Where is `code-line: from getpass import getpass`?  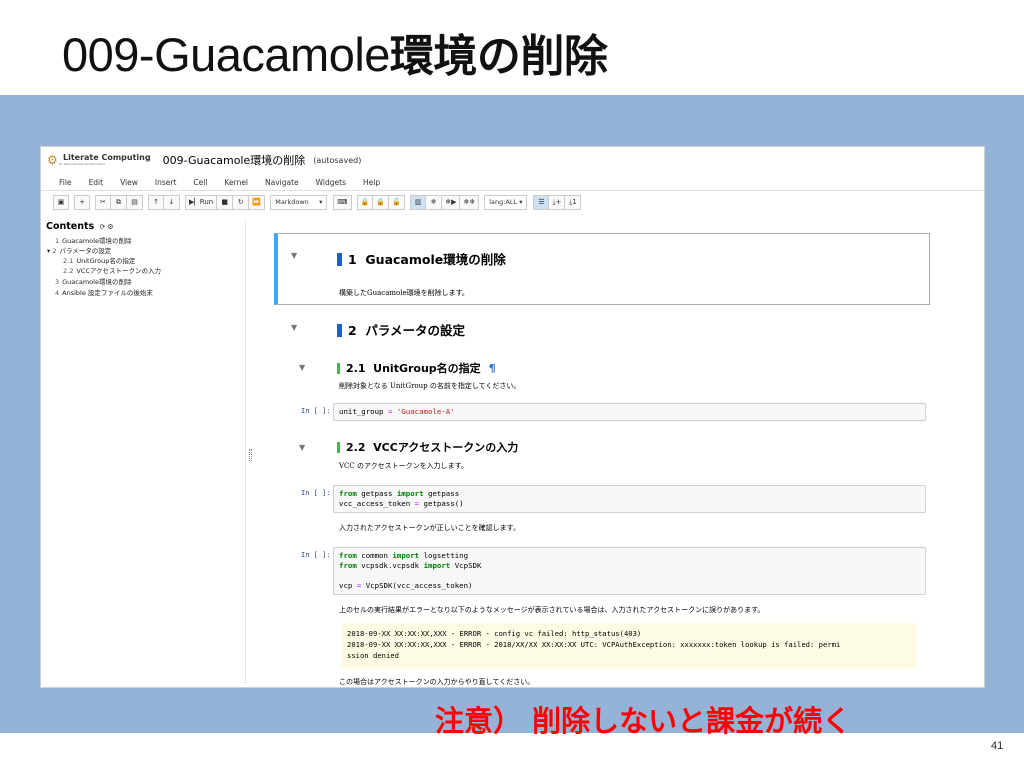 code-line: from getpass import getpass is located at coordinates (399, 493).